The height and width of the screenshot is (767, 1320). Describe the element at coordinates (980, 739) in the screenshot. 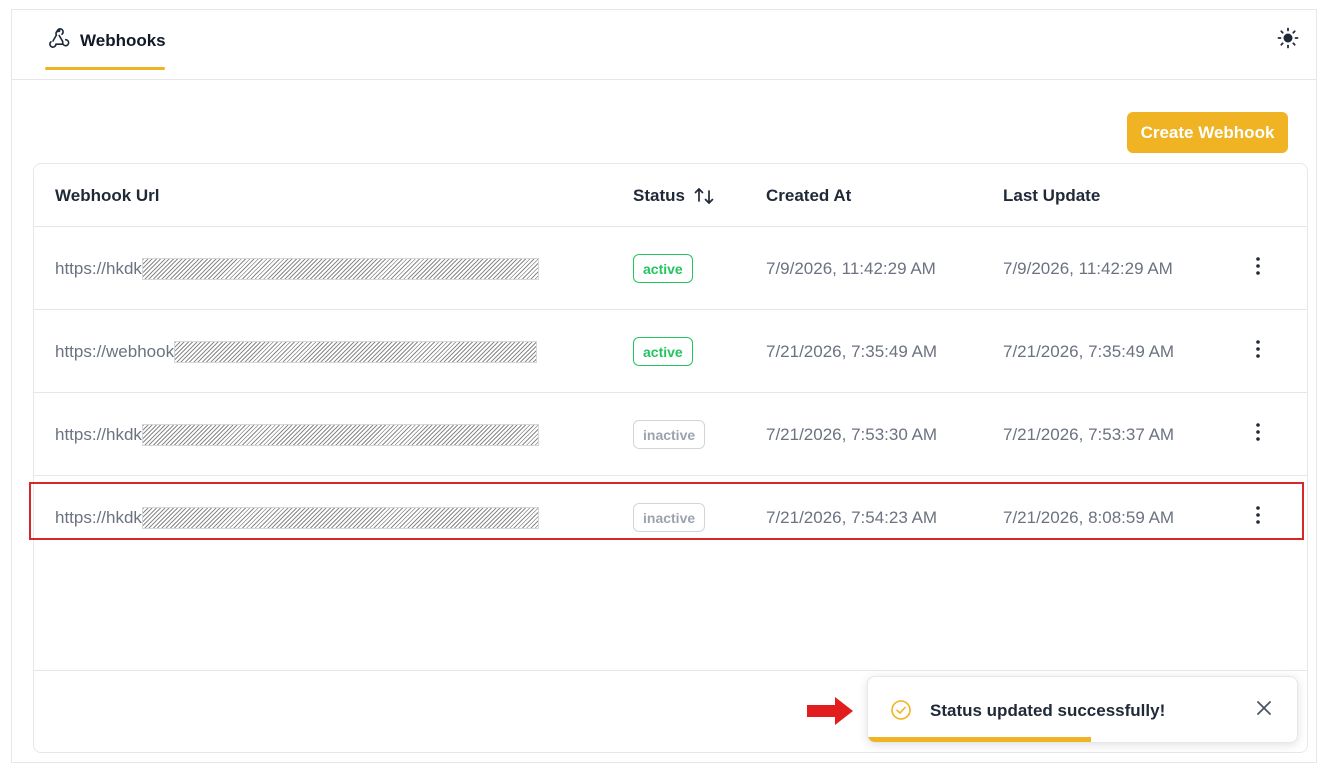

I see `toast-progress-bar` at that location.